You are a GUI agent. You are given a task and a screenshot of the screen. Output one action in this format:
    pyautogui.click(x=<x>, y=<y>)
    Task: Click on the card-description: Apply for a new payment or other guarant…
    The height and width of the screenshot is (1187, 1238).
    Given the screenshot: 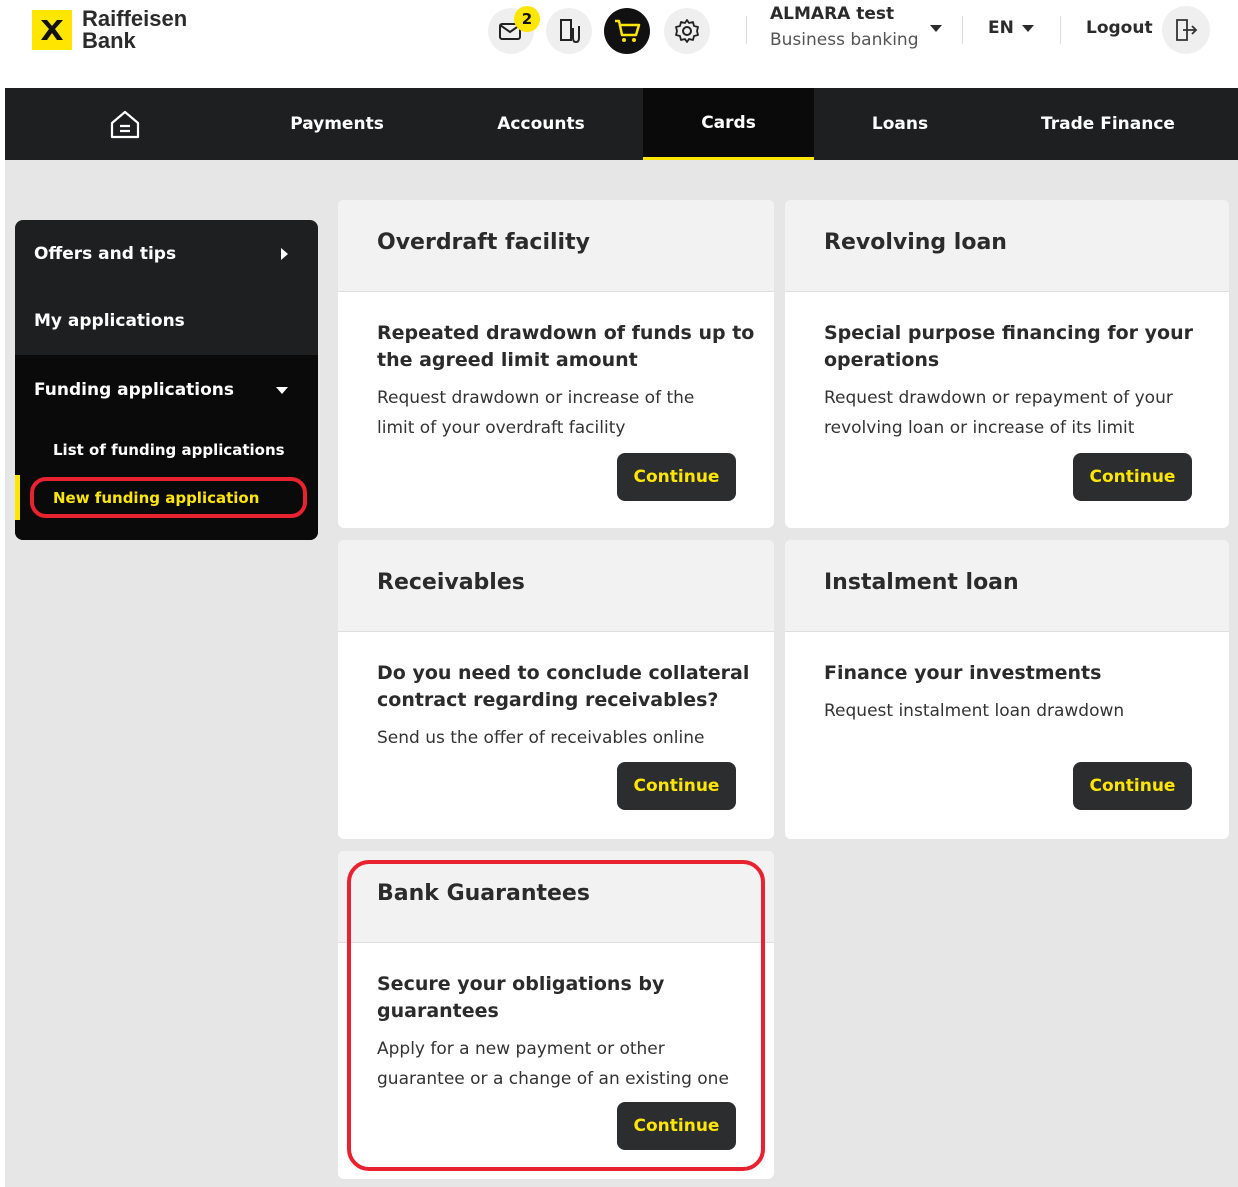 What is the action you would take?
    pyautogui.click(x=553, y=1064)
    